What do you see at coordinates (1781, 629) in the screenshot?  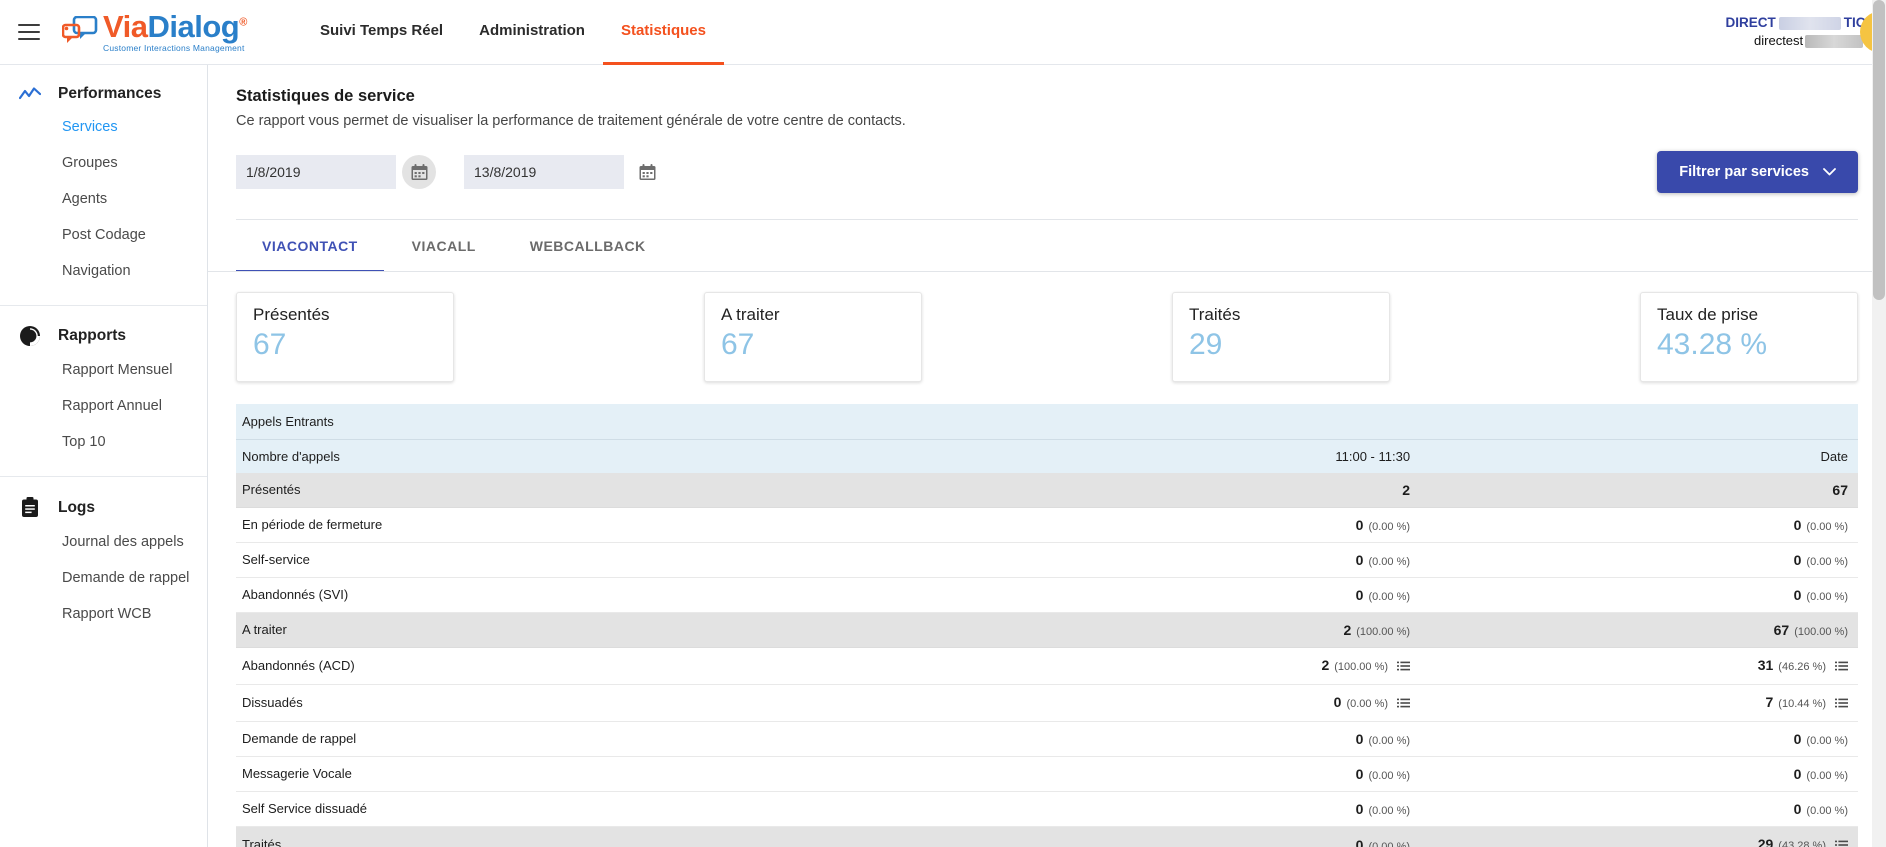 I see `cell-value: 67` at bounding box center [1781, 629].